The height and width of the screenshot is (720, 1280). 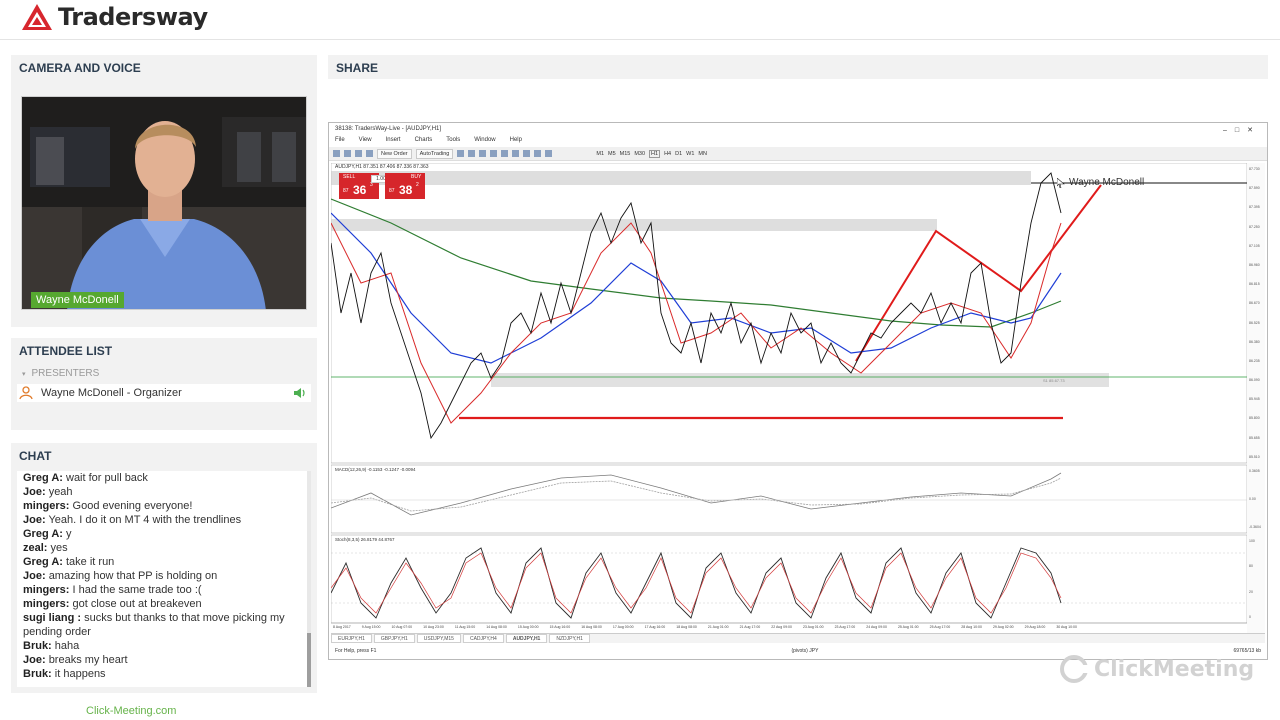 What do you see at coordinates (26, 393) in the screenshot?
I see `organizer-person-icon` at bounding box center [26, 393].